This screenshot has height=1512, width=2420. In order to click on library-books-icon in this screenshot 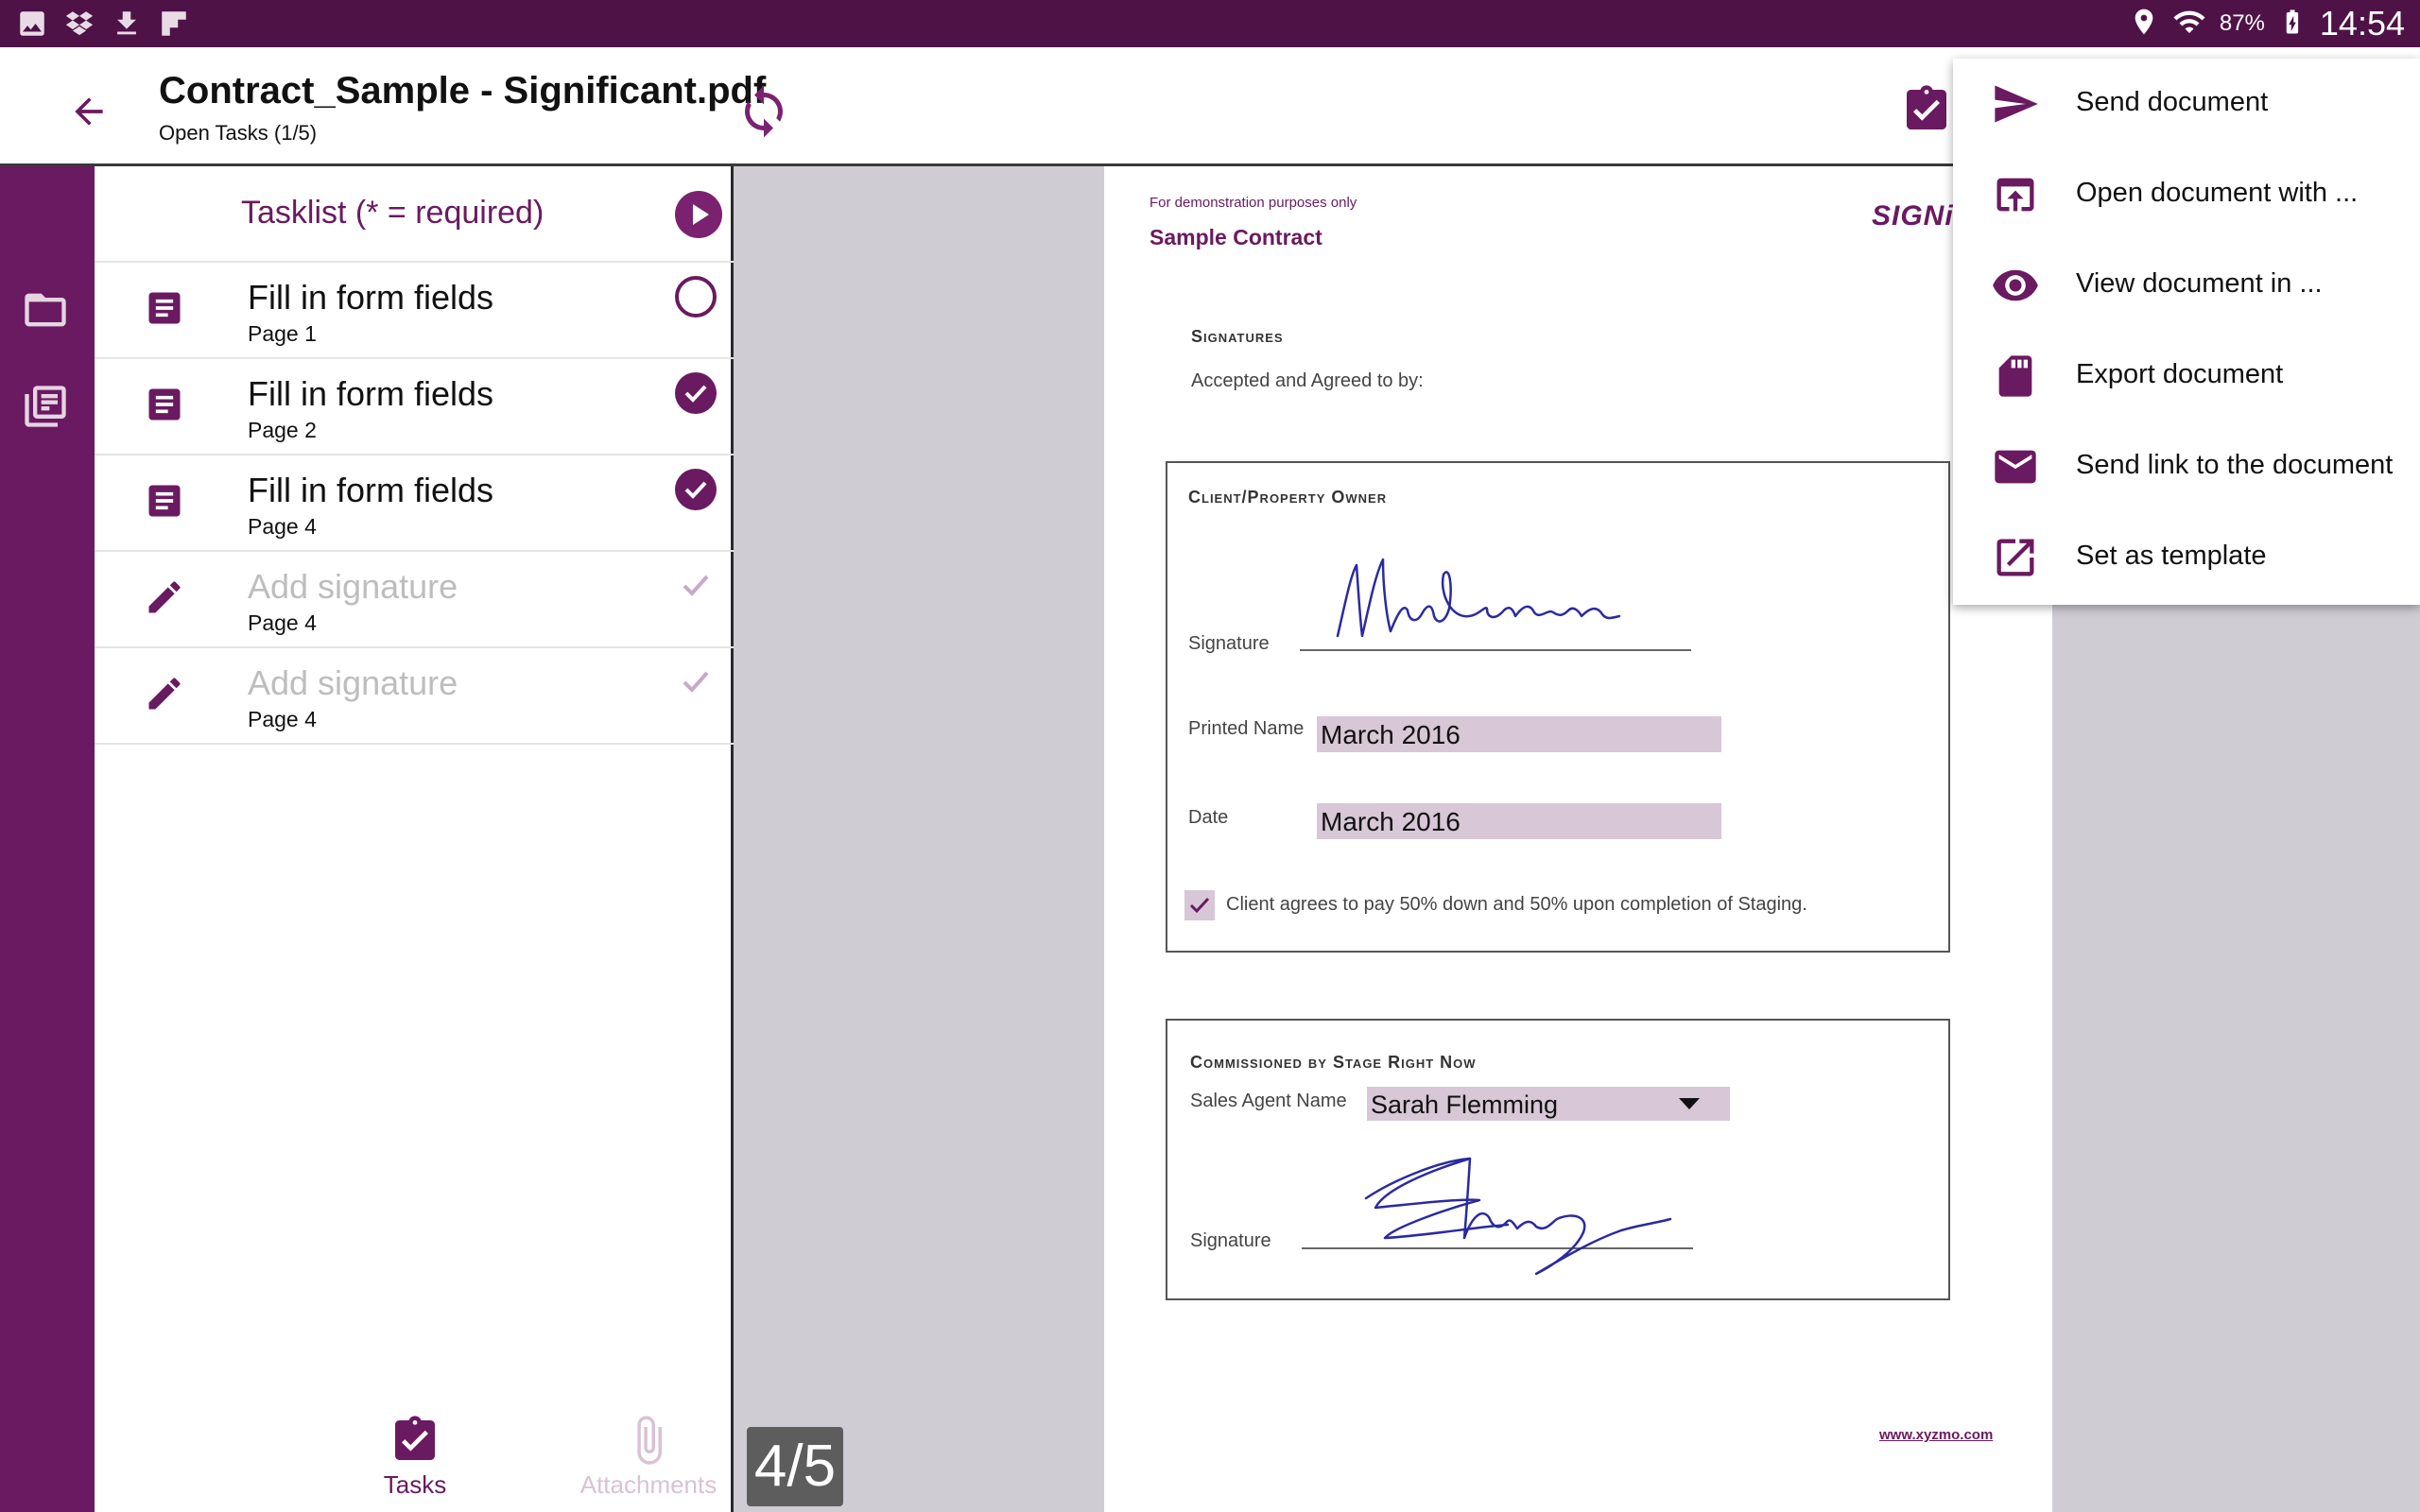, I will do `click(45, 406)`.